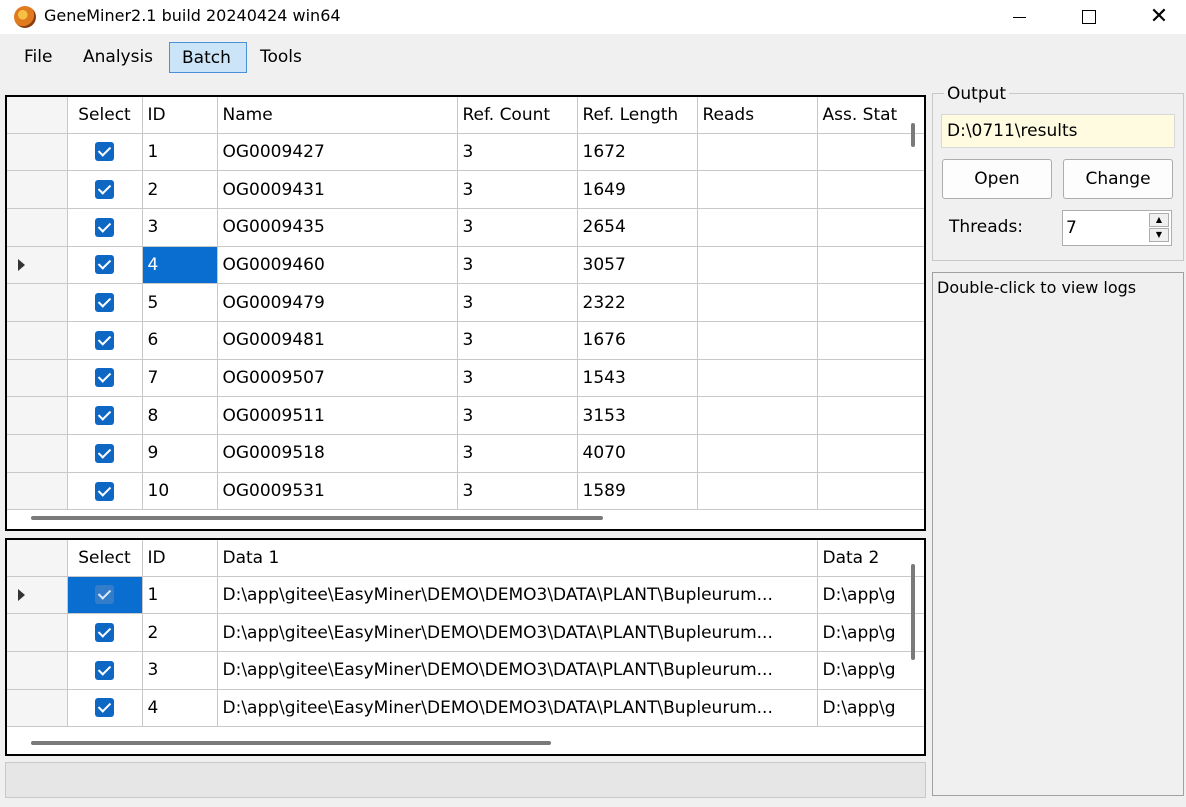 This screenshot has width=1186, height=807. Describe the element at coordinates (337, 340) in the screenshot. I see `name-cell: OG0009481` at that location.